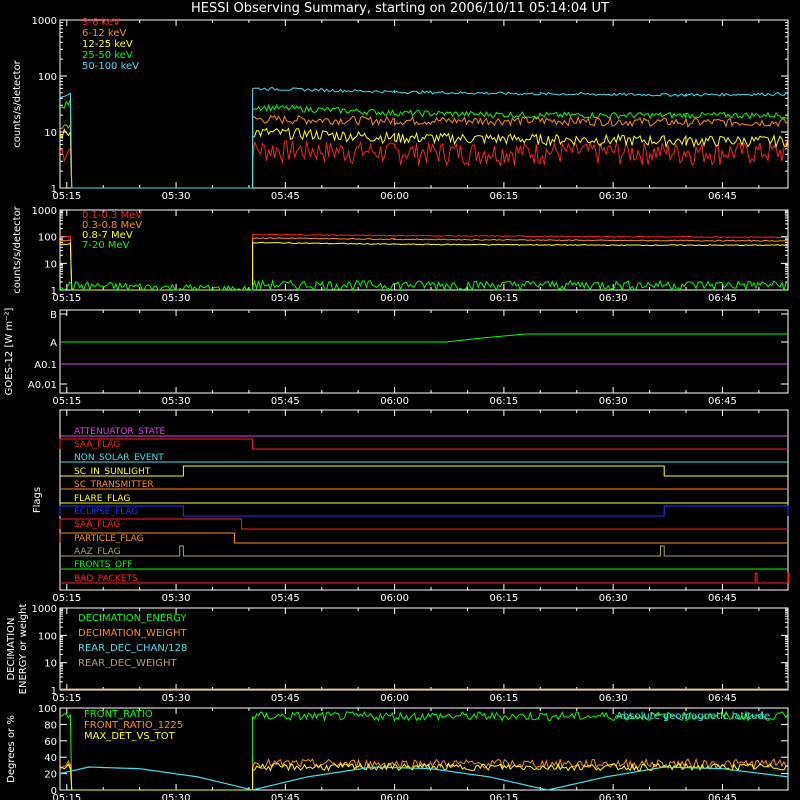  What do you see at coordinates (45, 365) in the screenshot?
I see `y-tick-label: A0.1` at bounding box center [45, 365].